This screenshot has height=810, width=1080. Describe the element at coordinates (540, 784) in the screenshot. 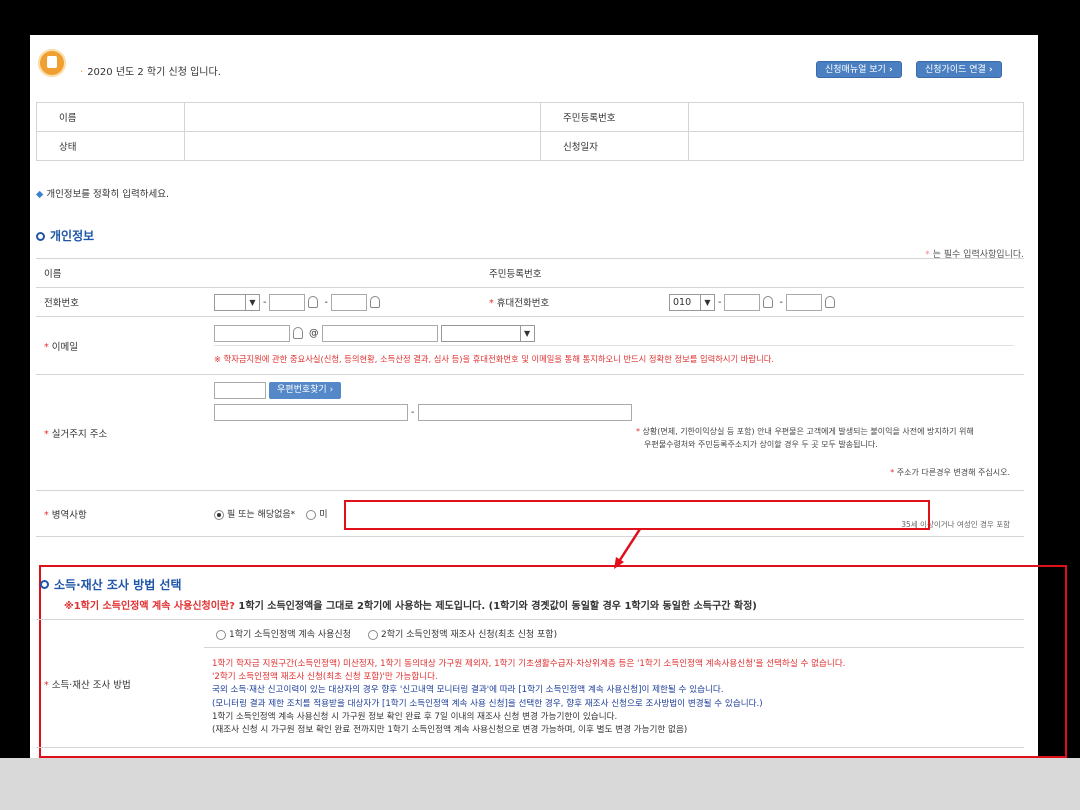

I see `bottom-area` at that location.